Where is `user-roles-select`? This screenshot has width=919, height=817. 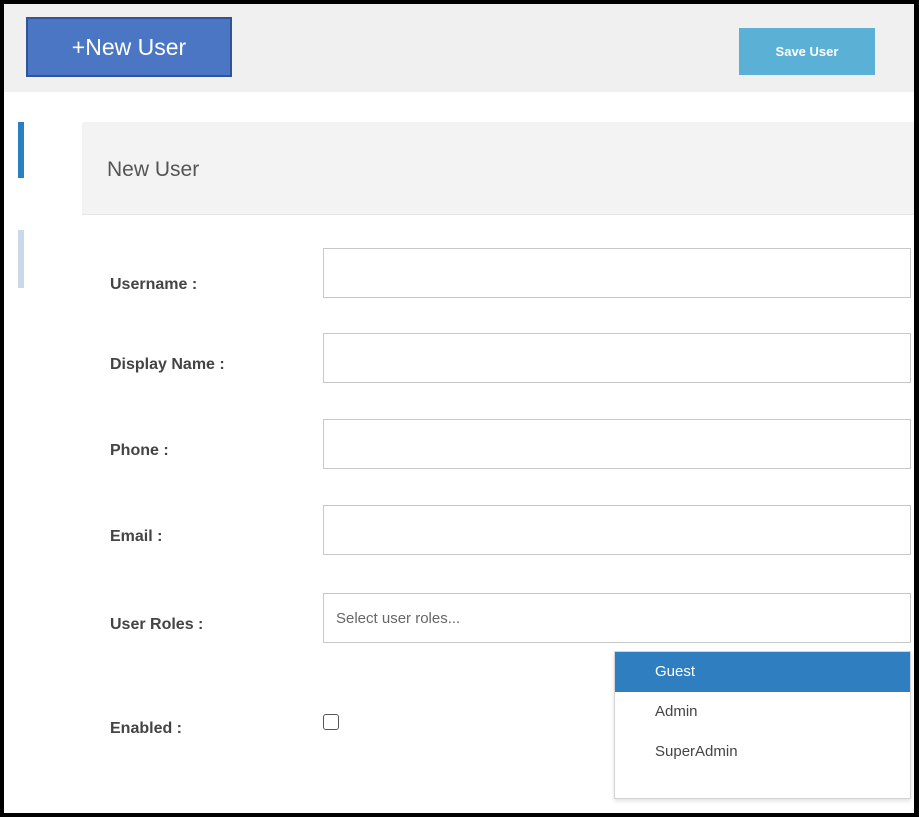
user-roles-select is located at coordinates (617, 618).